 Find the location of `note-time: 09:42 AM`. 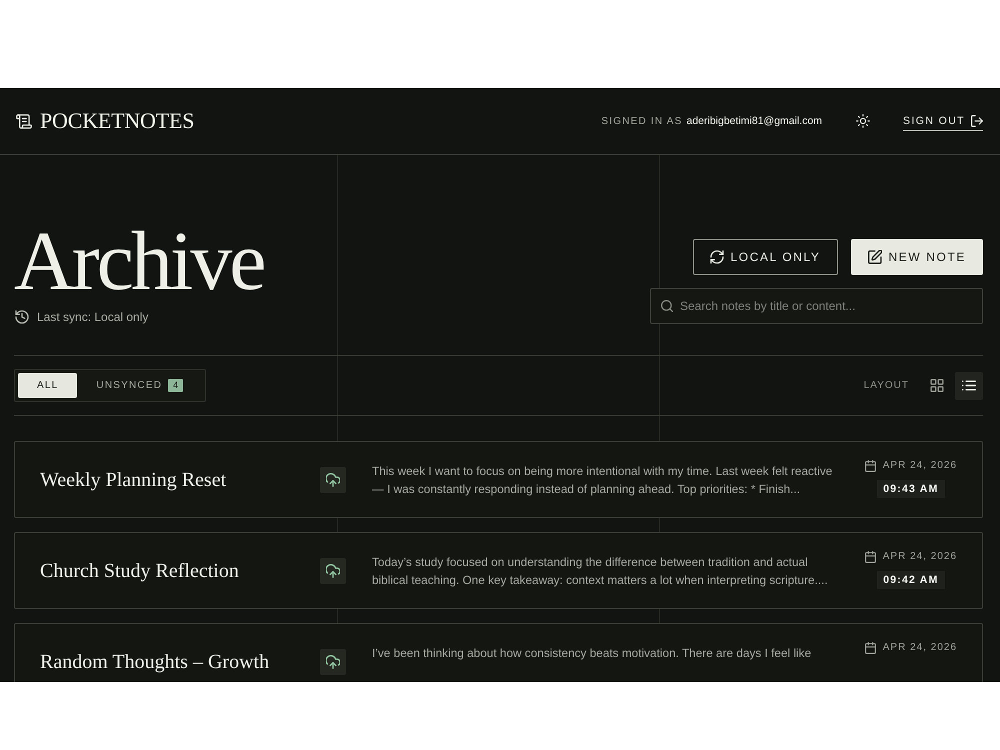

note-time: 09:42 AM is located at coordinates (911, 580).